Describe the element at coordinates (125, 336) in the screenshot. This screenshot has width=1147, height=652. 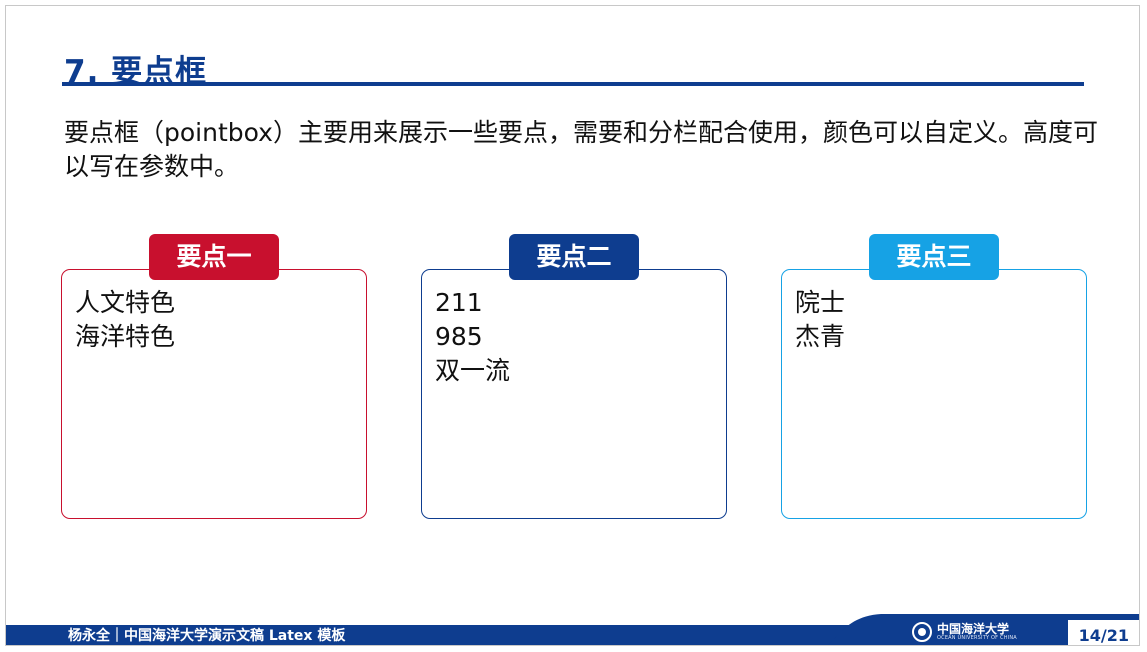
I see `pointbox-1-item: 海洋特色` at that location.